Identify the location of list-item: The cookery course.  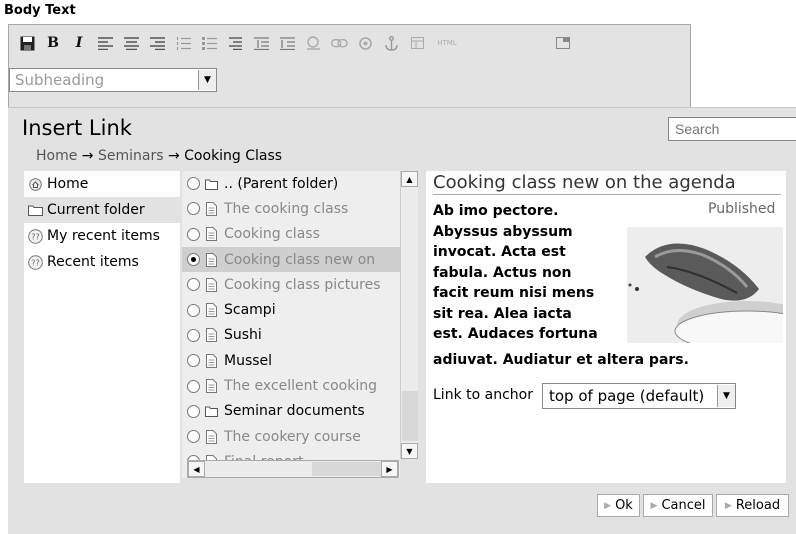
(291, 436).